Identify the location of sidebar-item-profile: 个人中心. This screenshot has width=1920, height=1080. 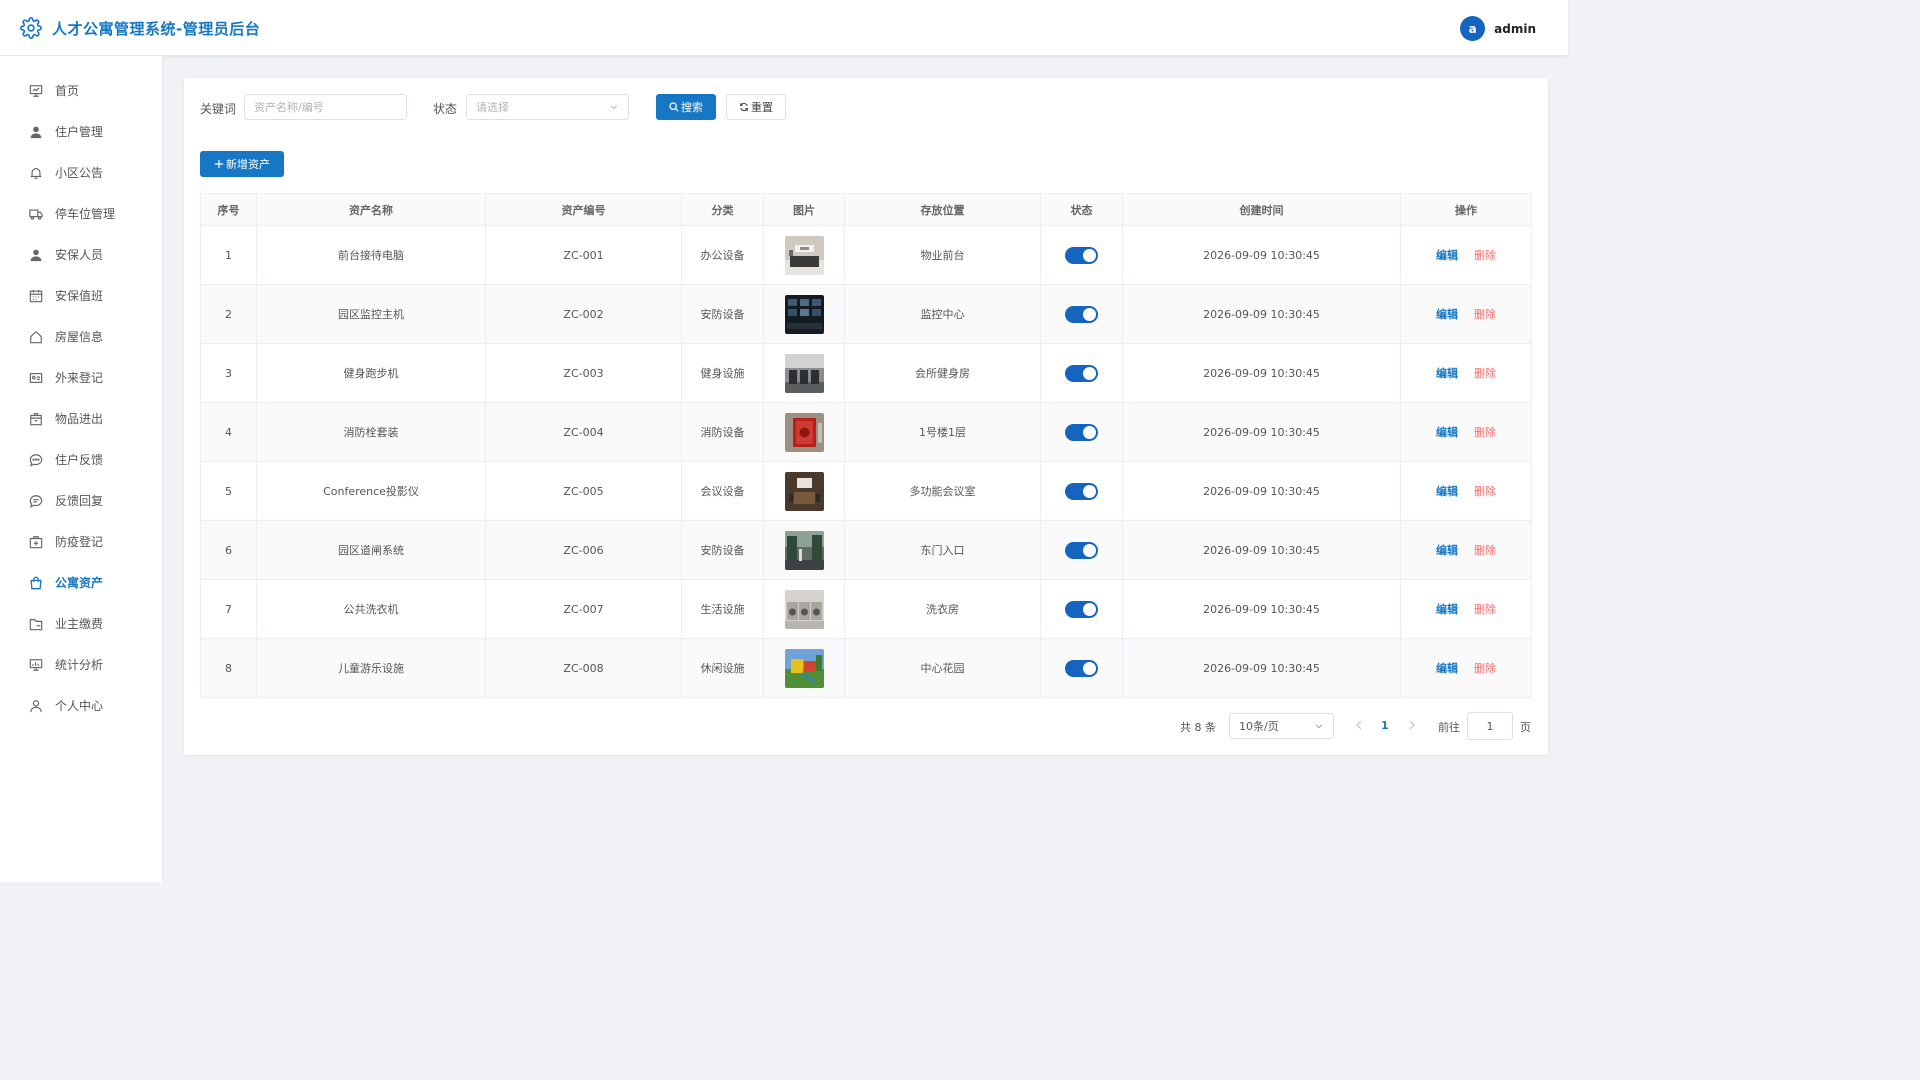
(81, 705).